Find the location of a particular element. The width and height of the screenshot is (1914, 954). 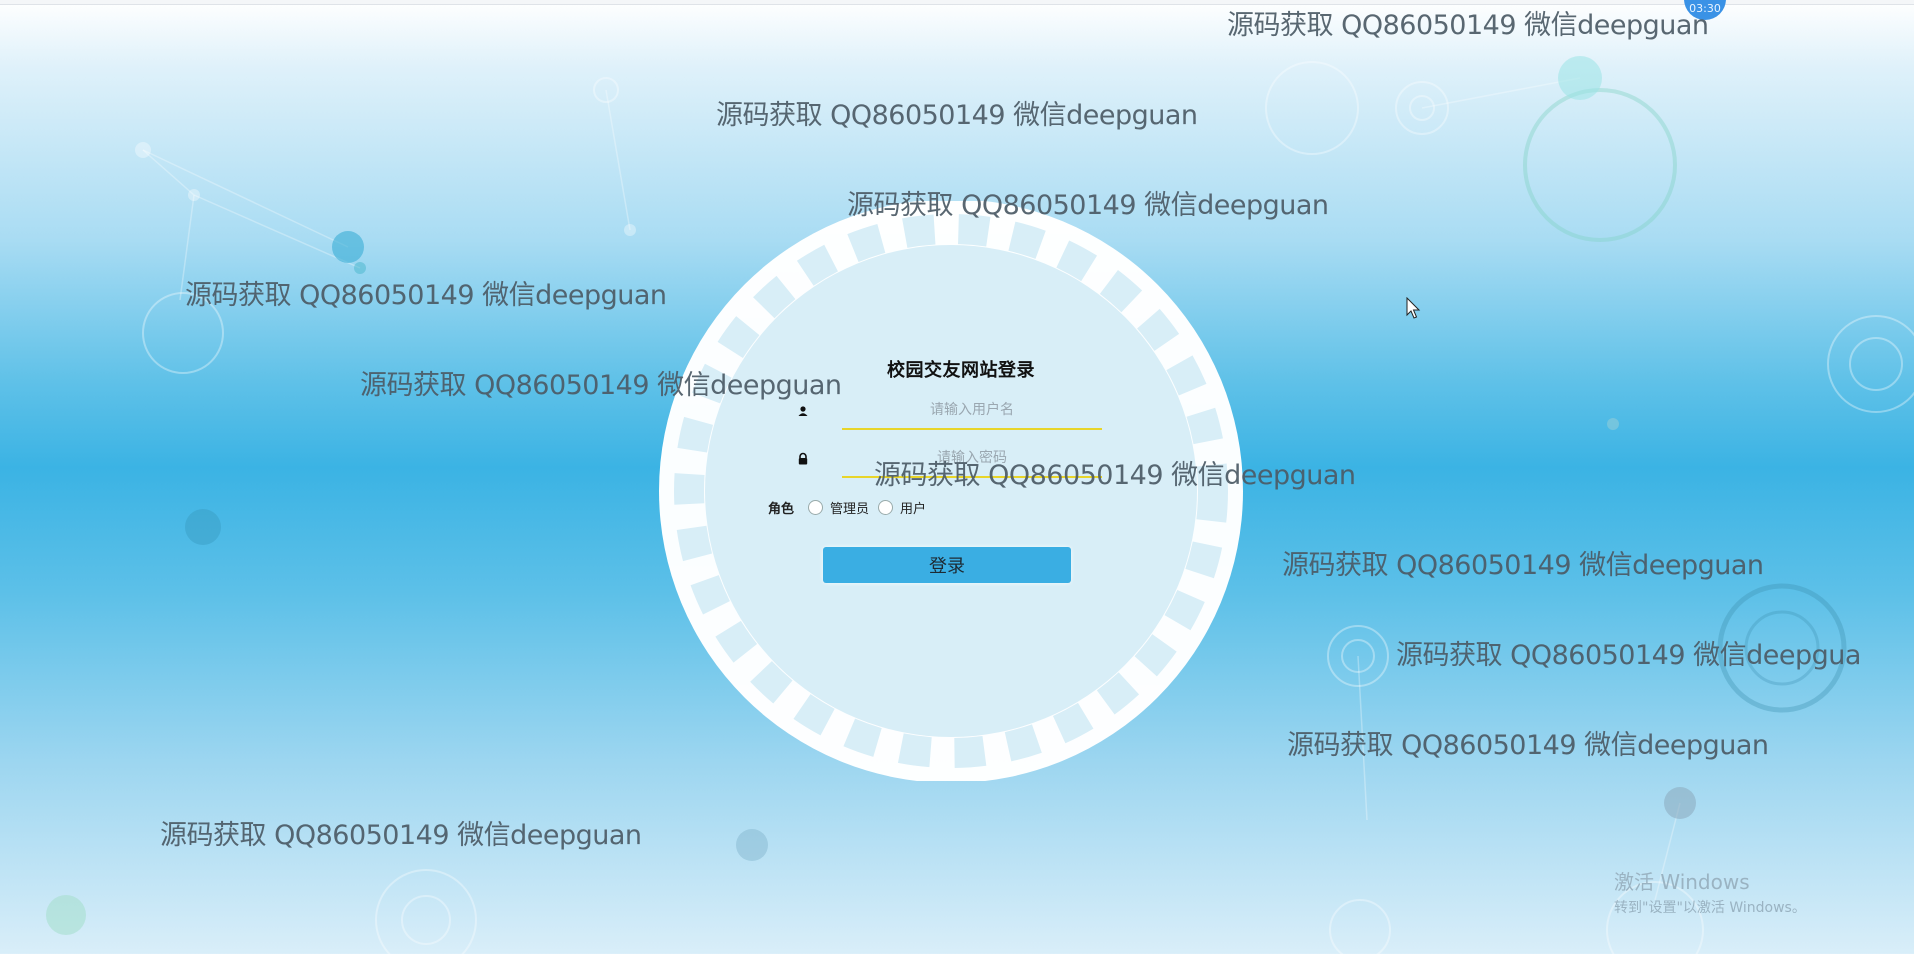

role-option-admin: 管理员 is located at coordinates (849, 507).